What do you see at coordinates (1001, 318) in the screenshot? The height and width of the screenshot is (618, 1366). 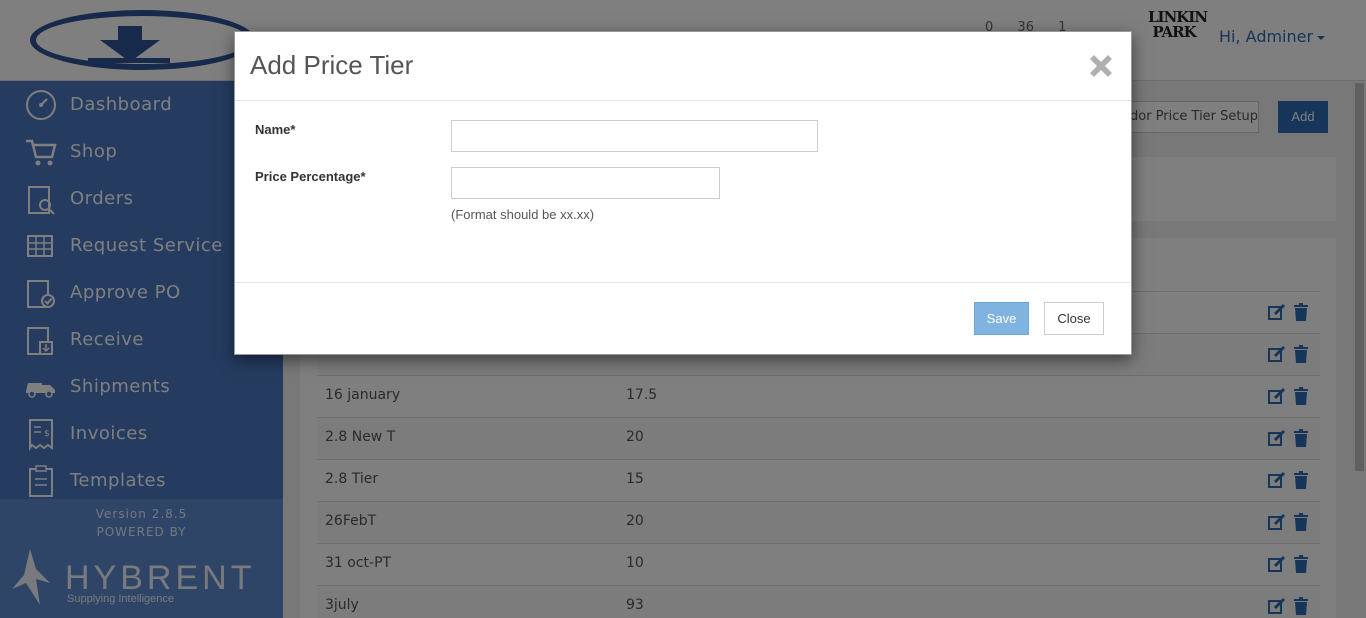 I see `save-button: Save` at bounding box center [1001, 318].